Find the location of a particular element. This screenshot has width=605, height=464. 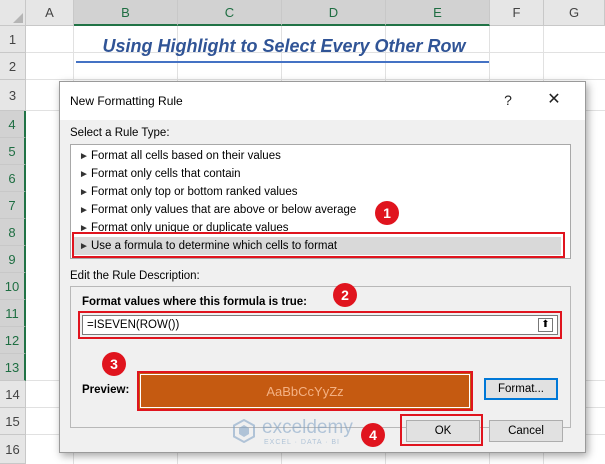

row-header-7: 7 is located at coordinates (13, 205).